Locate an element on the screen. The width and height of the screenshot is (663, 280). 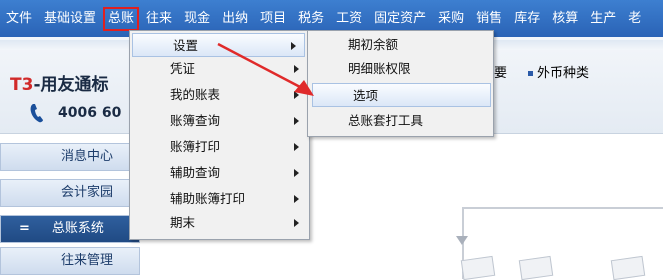
menu-production: 生产 is located at coordinates (603, 18).